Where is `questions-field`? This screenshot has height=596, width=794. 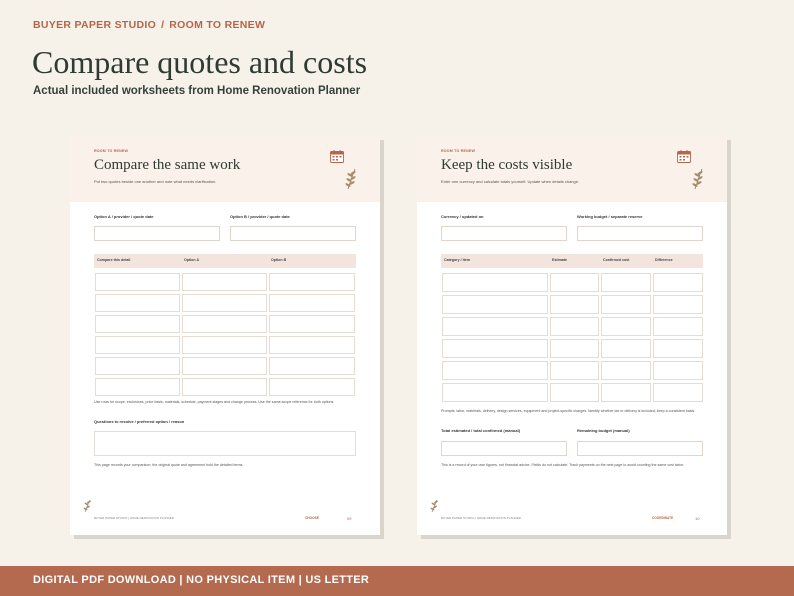
questions-field is located at coordinates (225, 443).